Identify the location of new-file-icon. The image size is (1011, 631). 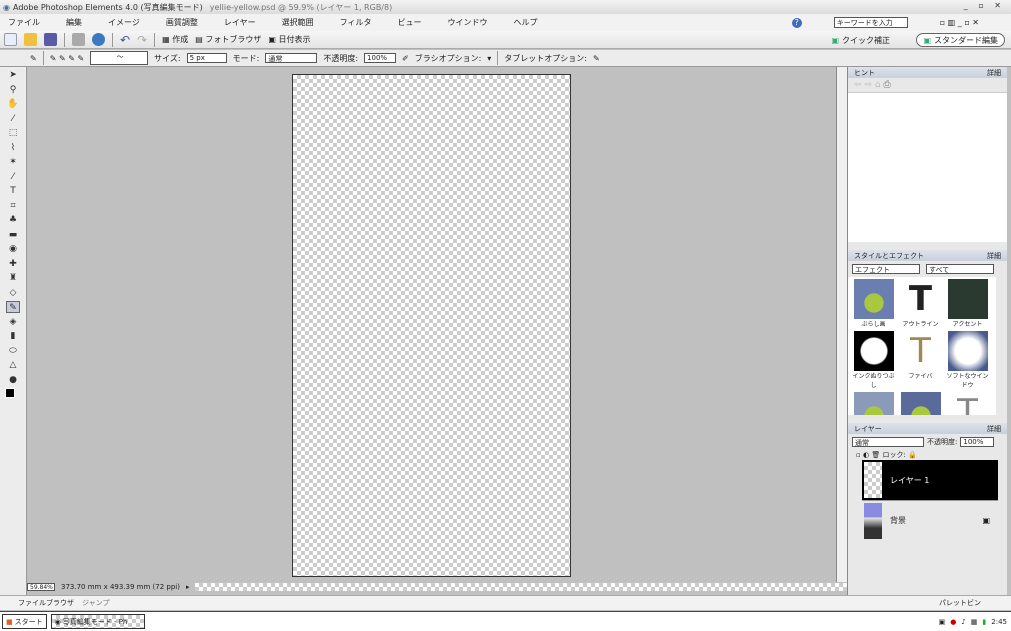
(10, 39).